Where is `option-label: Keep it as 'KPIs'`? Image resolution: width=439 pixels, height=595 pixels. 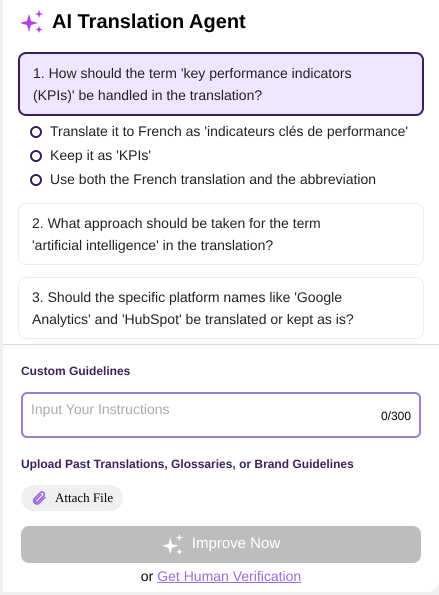 option-label: Keep it as 'KPIs' is located at coordinates (101, 155).